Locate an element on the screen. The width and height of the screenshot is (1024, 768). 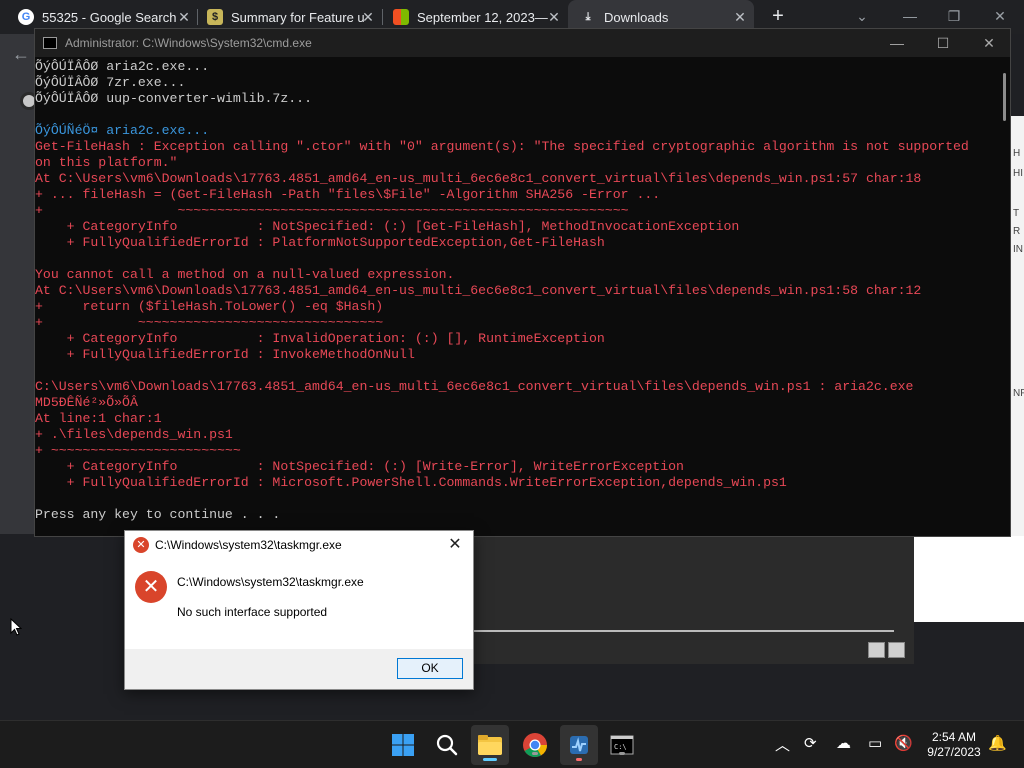
dialog-titlebar: ✕ C:\Windows\system32\taskmgr.exe ✕ is located at coordinates (299, 545).